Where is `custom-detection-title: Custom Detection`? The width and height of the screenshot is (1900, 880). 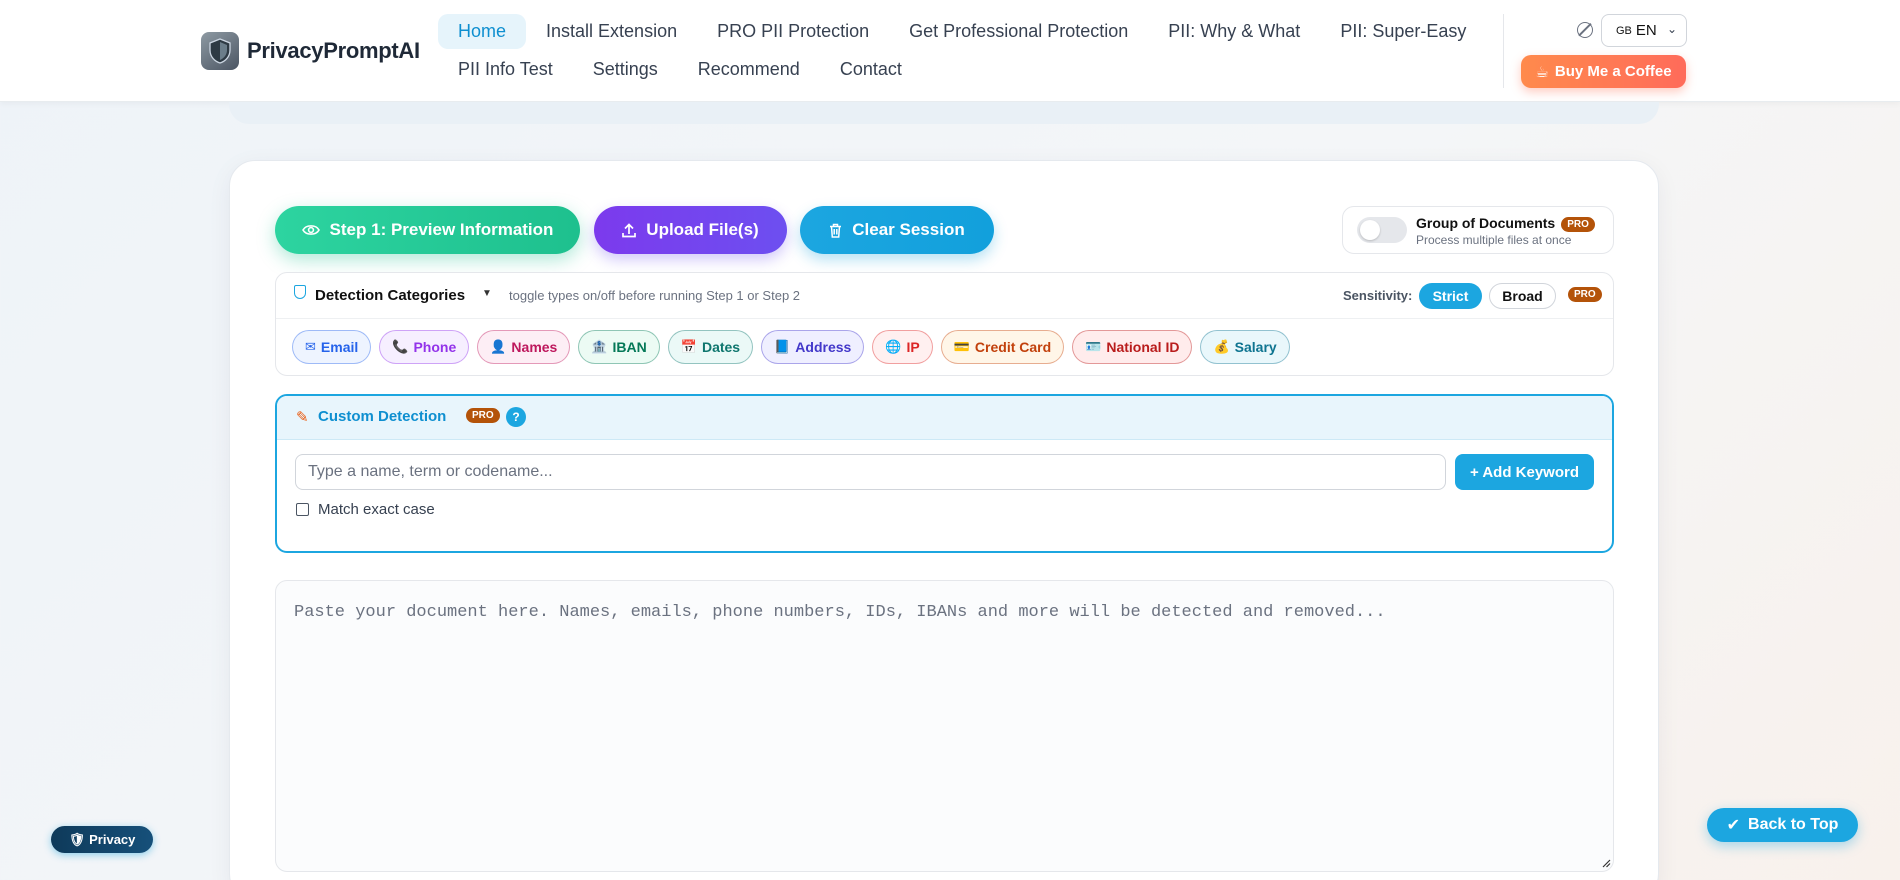
custom-detection-title: Custom Detection is located at coordinates (382, 416).